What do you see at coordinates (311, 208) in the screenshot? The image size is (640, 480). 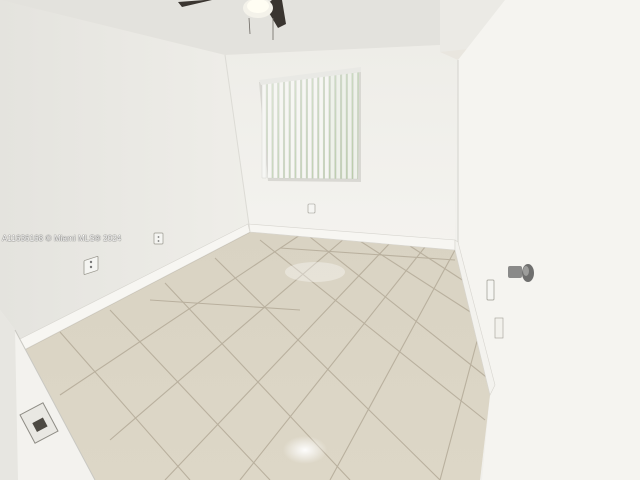 I see `outlet-back-wall` at bounding box center [311, 208].